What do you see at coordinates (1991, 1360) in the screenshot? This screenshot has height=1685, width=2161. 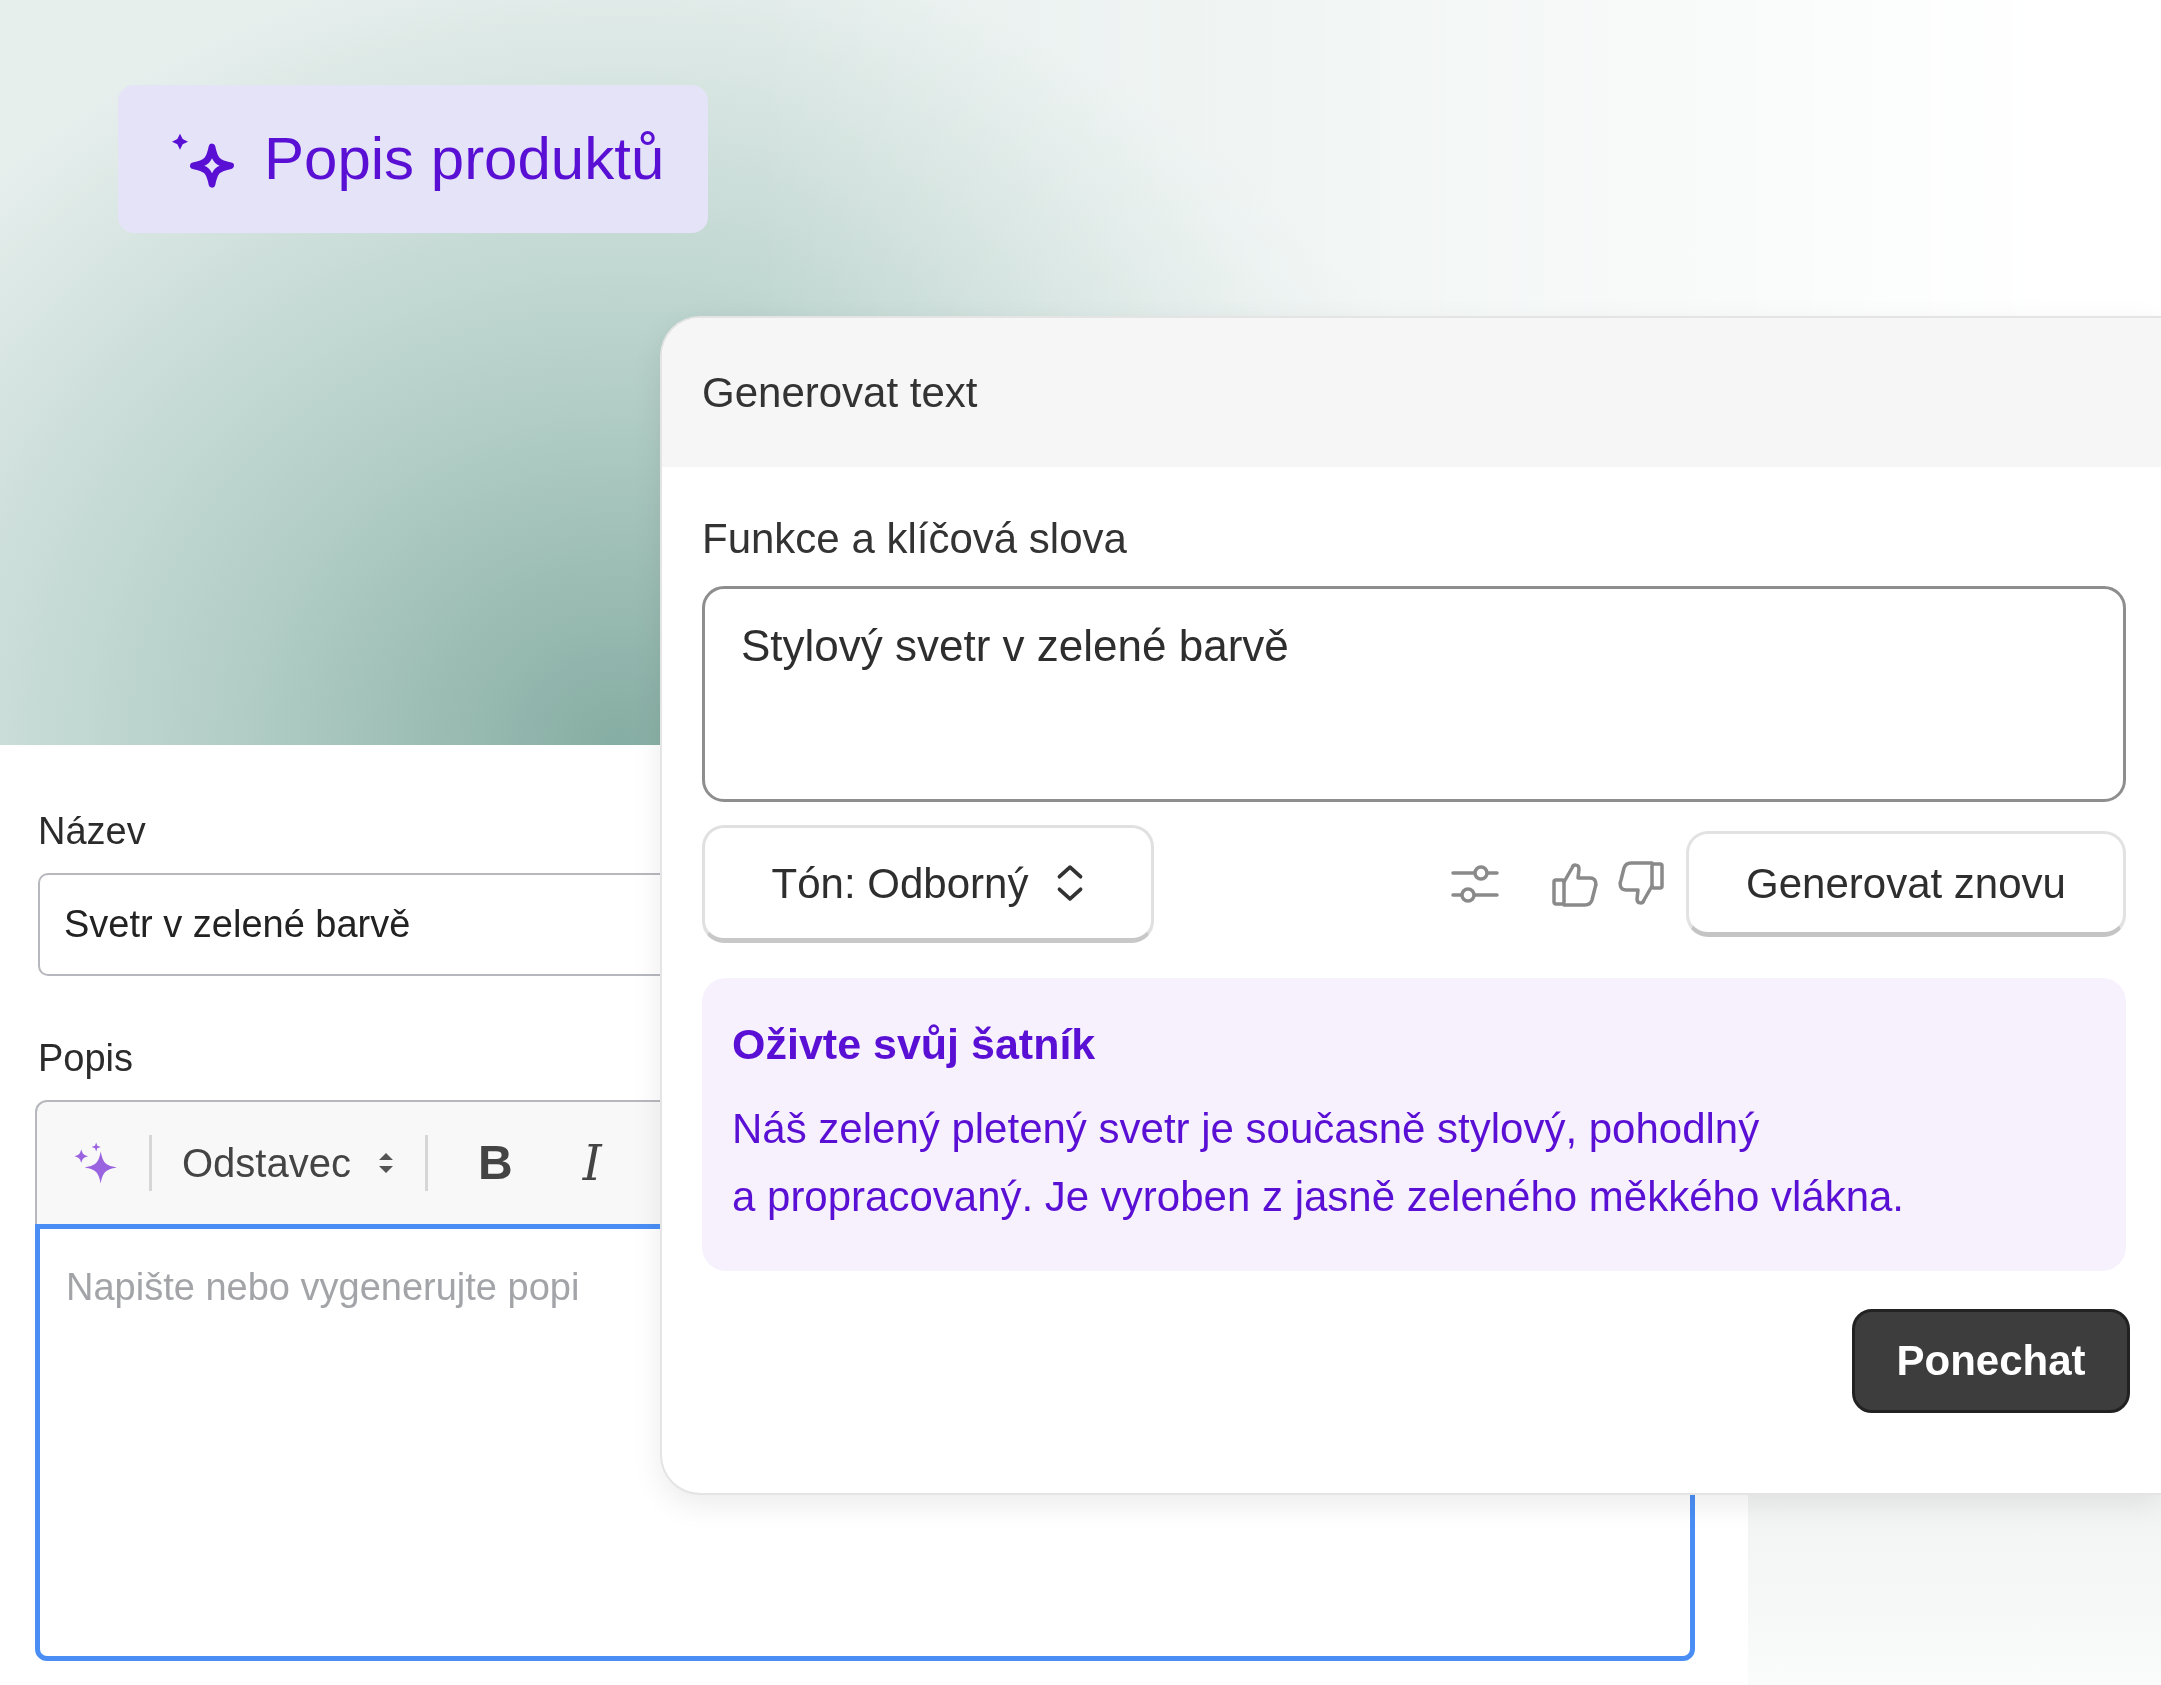 I see `keep-button: Ponechat` at bounding box center [1991, 1360].